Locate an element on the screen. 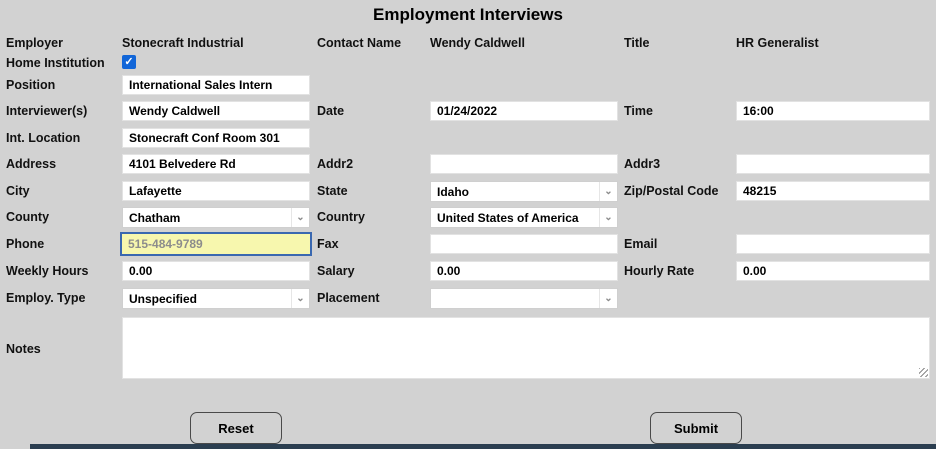  home-institution-checkbox: ✓ is located at coordinates (129, 62).